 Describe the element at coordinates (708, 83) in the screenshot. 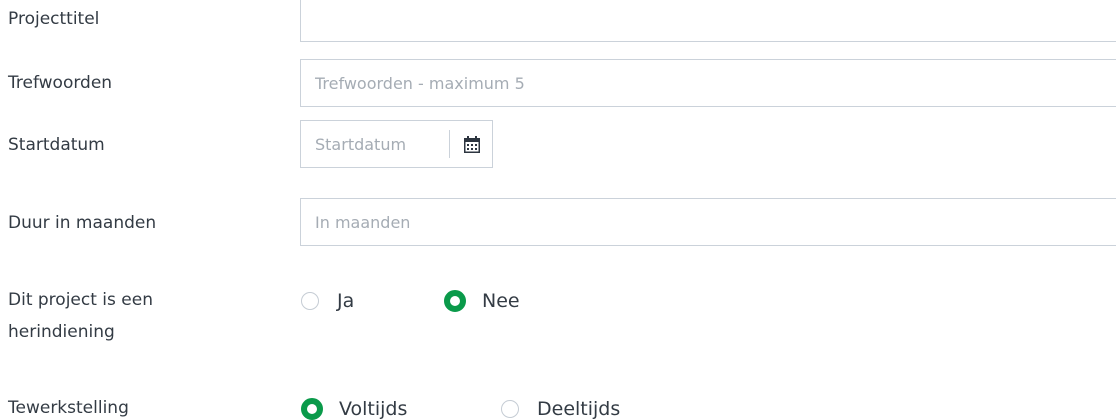

I see `keywords-input` at that location.